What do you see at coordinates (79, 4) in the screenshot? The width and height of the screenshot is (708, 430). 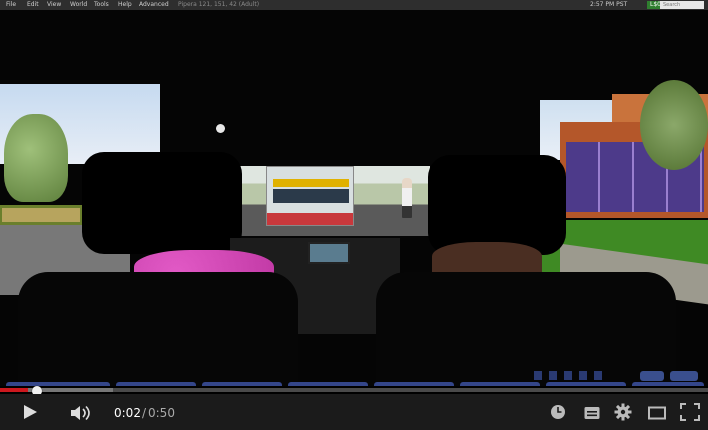 I see `menu-world: World` at bounding box center [79, 4].